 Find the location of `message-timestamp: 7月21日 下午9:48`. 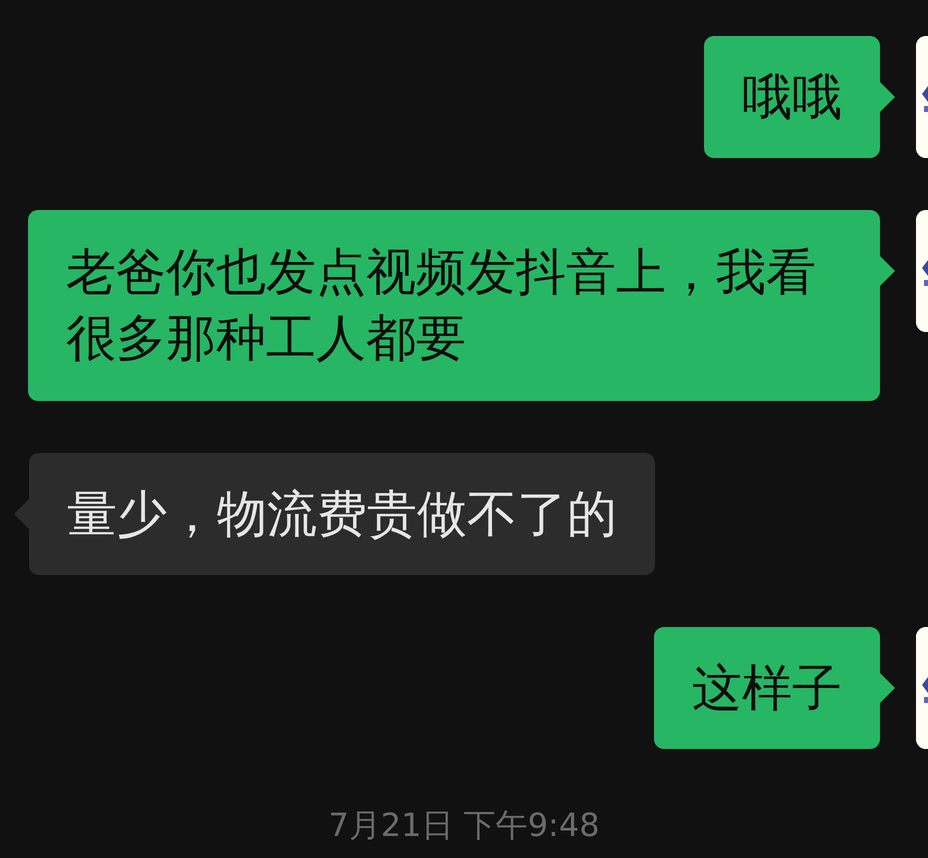

message-timestamp: 7月21日 下午9:48 is located at coordinates (464, 825).